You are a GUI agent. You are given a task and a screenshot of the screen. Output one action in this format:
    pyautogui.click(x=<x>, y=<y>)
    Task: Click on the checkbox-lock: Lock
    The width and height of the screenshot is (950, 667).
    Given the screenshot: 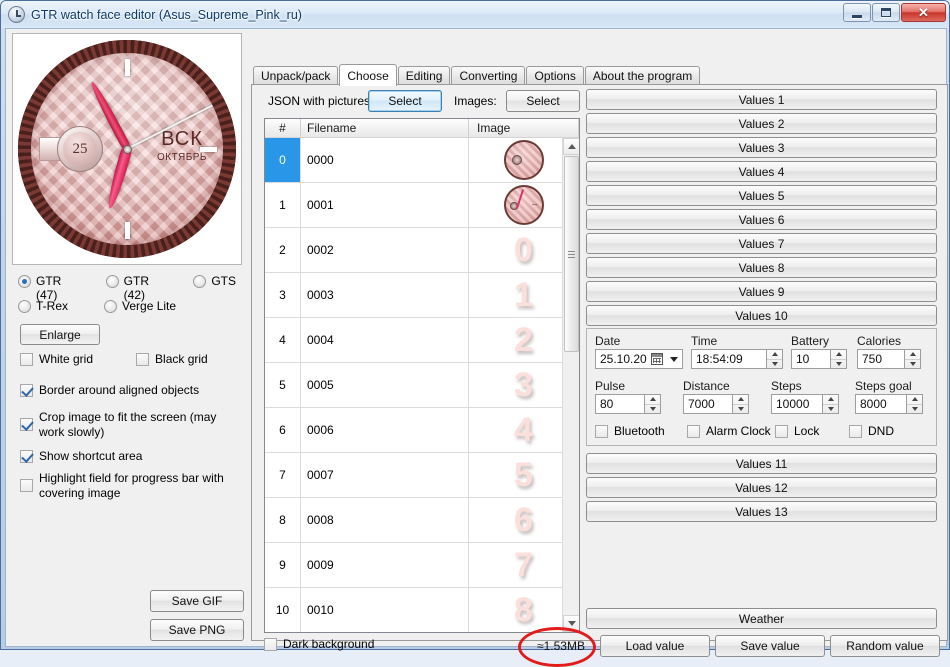 What is the action you would take?
    pyautogui.click(x=797, y=431)
    